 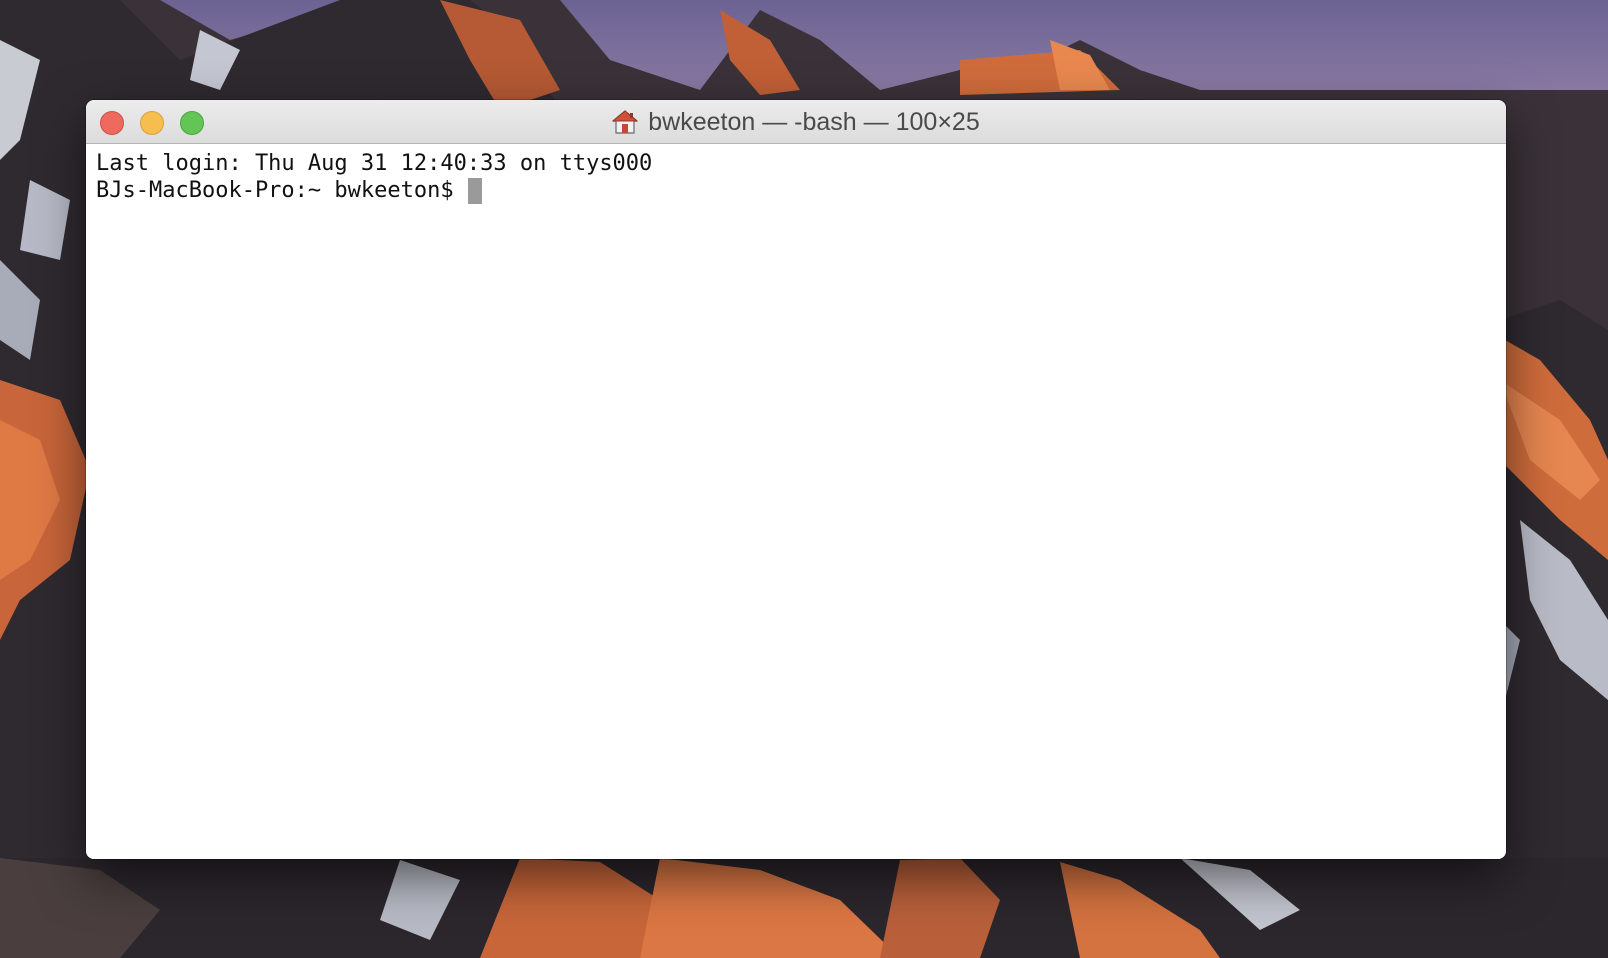 What do you see at coordinates (474, 191) in the screenshot?
I see `text-cursor` at bounding box center [474, 191].